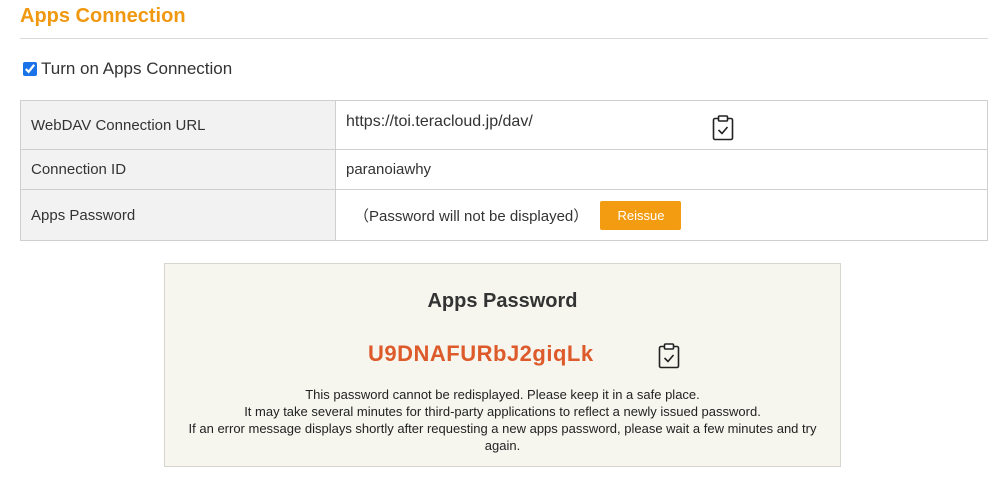  I want to click on password-panel-title: Apps Password, so click(502, 301).